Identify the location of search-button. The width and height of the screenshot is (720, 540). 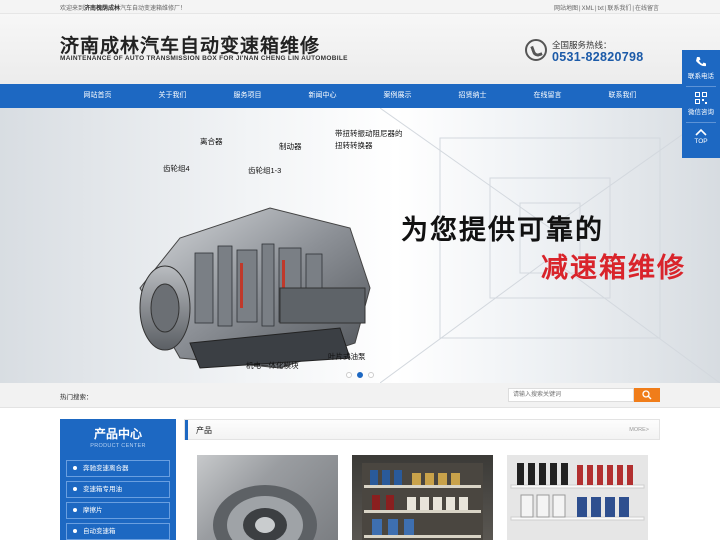
(647, 395).